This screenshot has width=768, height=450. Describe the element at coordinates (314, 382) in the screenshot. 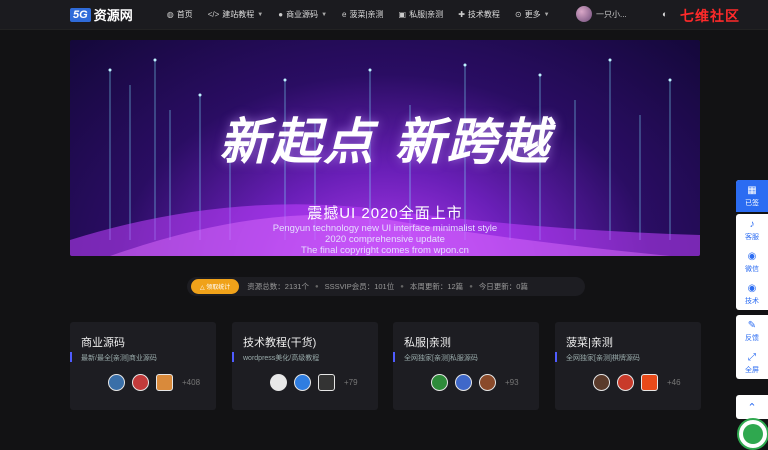

I see `card-thumbnails: +79` at that location.